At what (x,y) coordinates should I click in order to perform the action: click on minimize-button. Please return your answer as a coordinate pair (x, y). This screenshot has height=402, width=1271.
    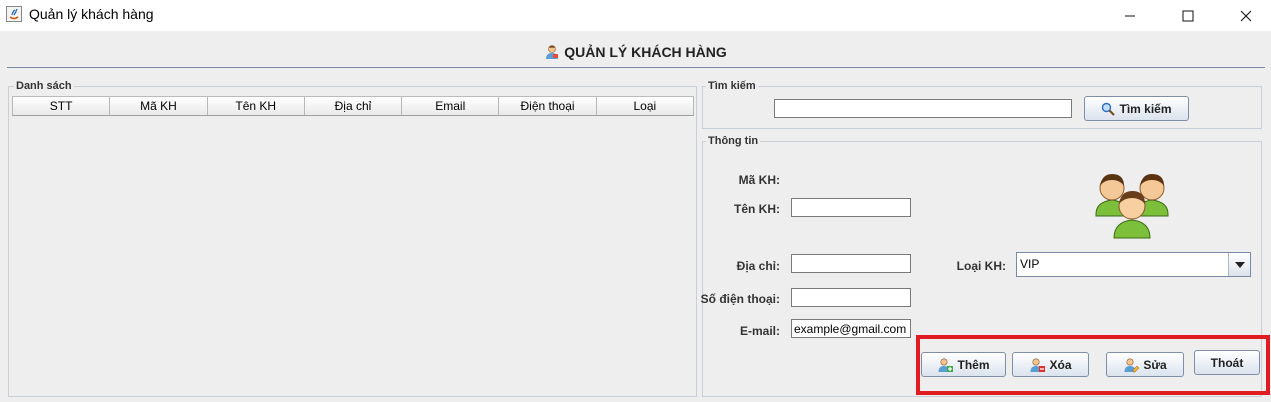
    Looking at the image, I should click on (1130, 15).